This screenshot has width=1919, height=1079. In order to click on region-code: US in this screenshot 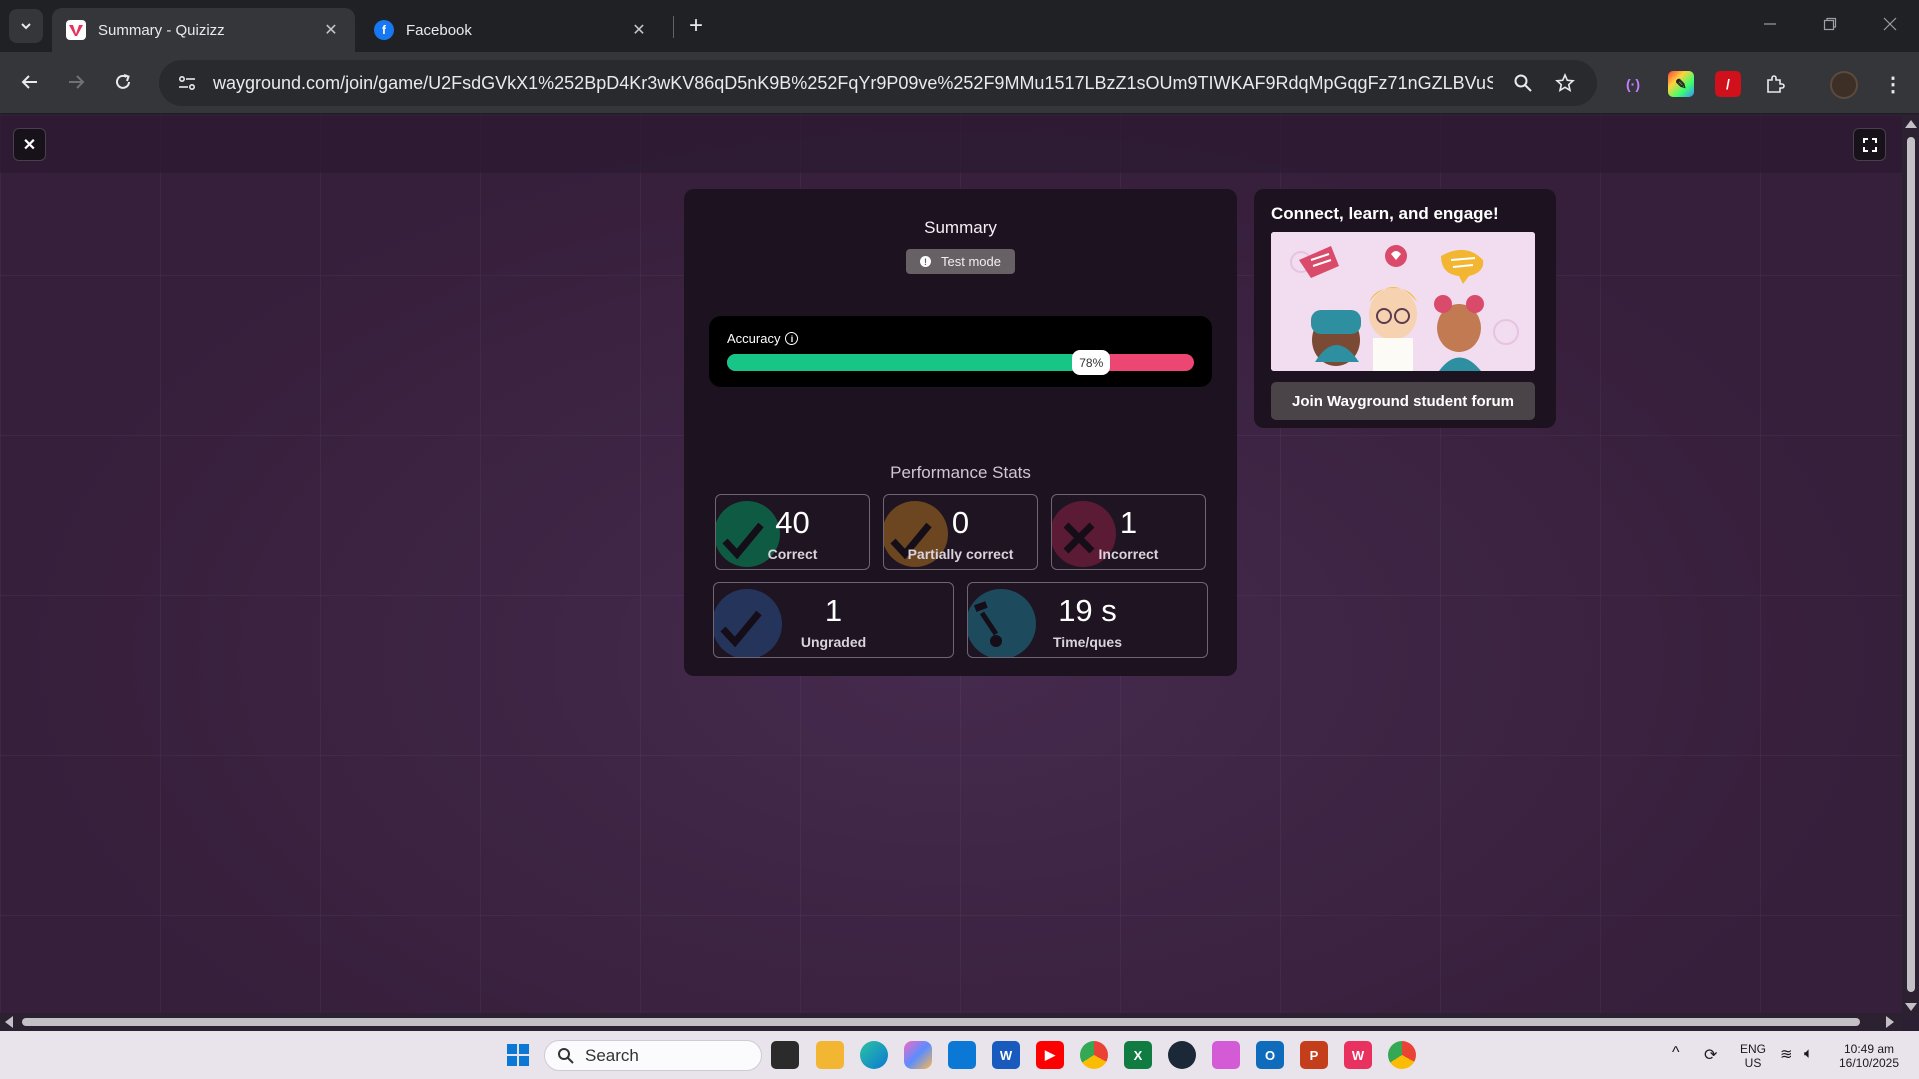, I will do `click(1753, 1063)`.